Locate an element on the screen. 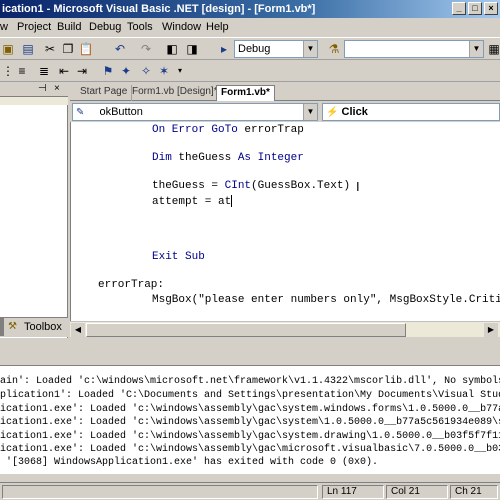 Image resolution: width=500 pixels, height=500 pixels. redo-icon: ↷ is located at coordinates (146, 49).